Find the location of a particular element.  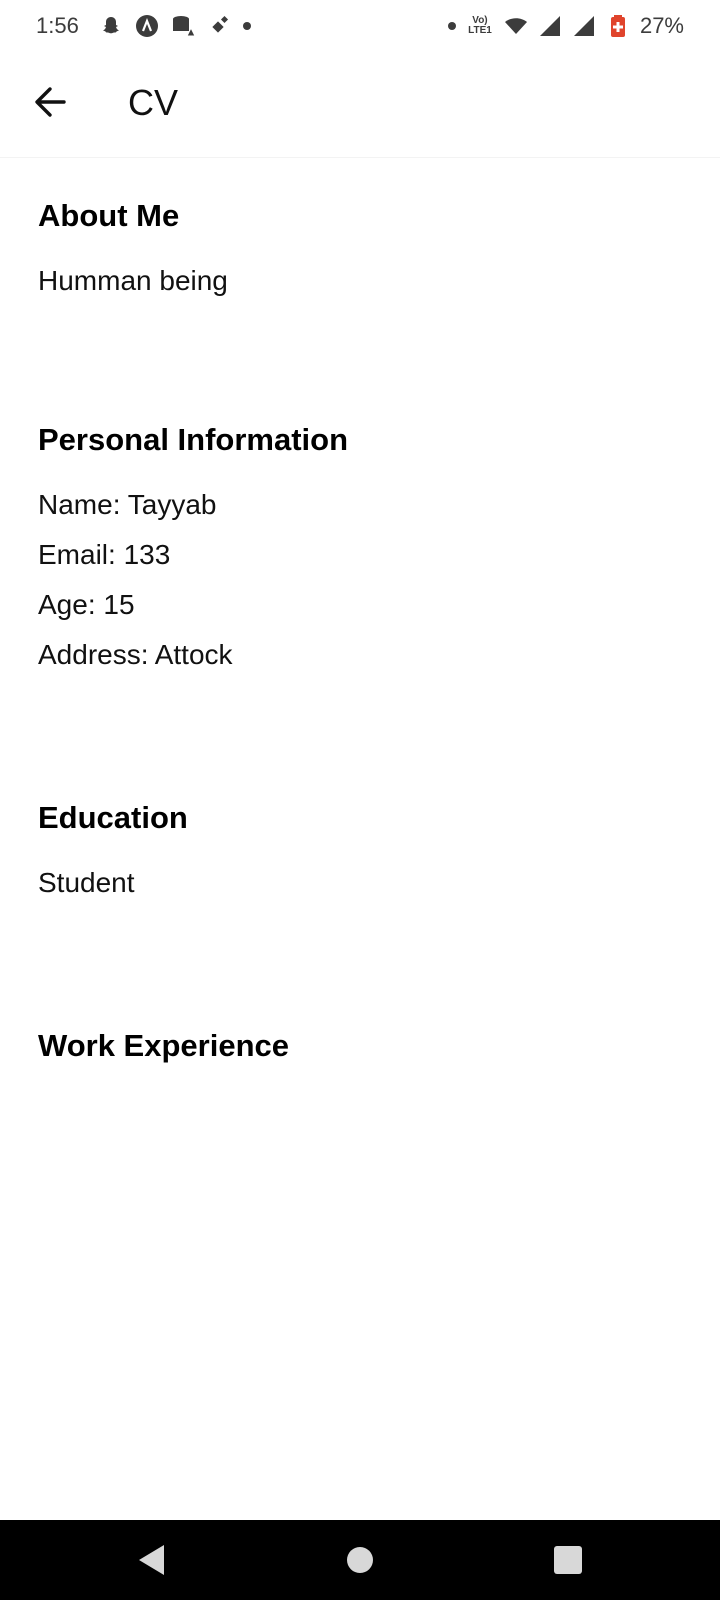

app-bar: CV is located at coordinates (360, 105).